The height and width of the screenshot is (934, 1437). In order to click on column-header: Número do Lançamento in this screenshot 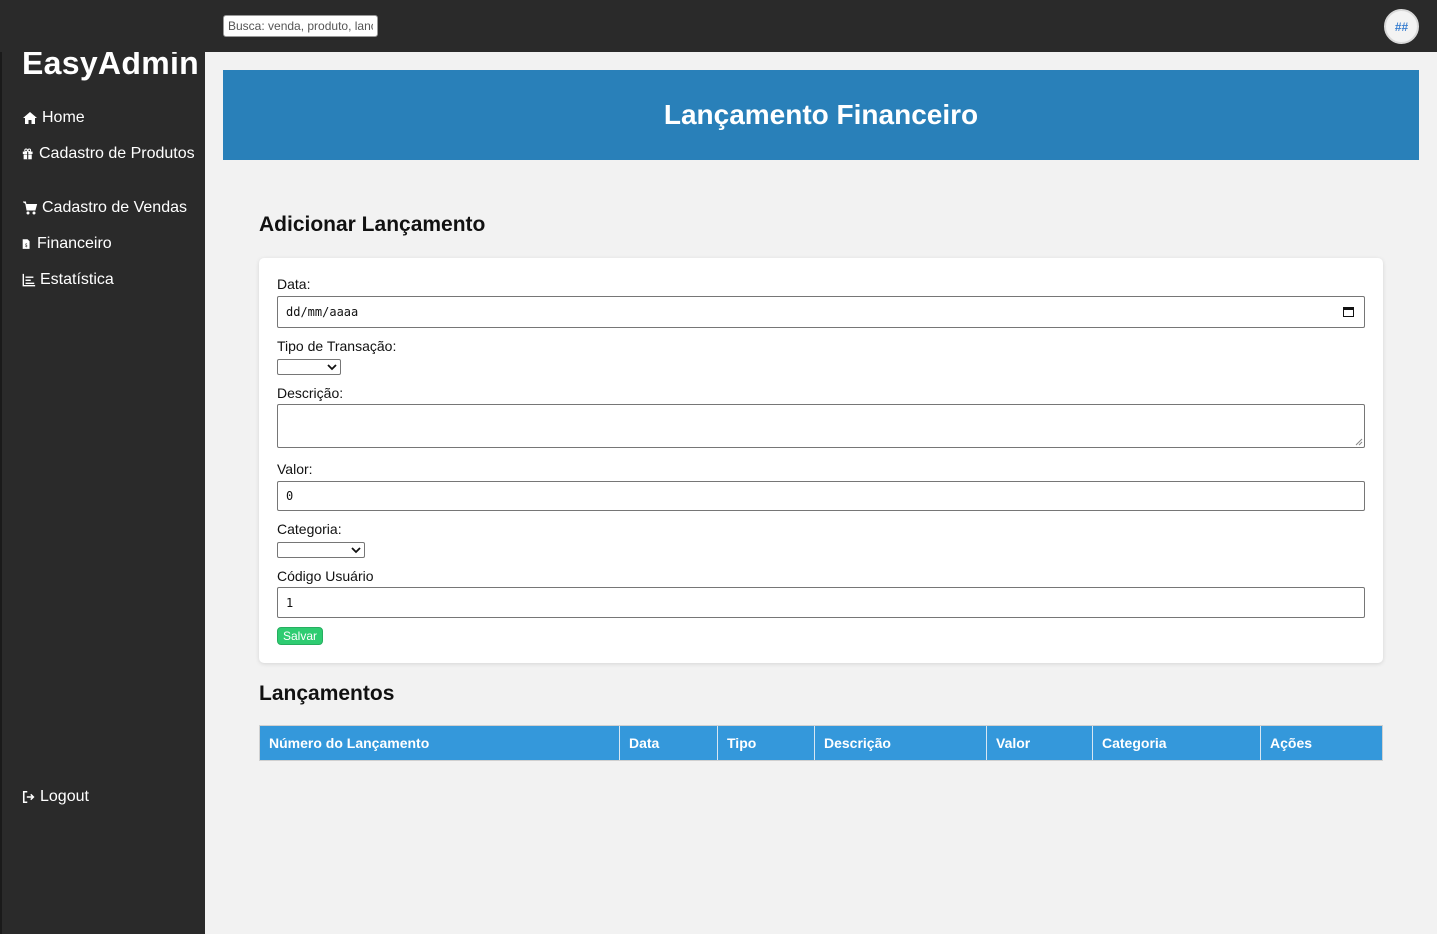, I will do `click(440, 743)`.